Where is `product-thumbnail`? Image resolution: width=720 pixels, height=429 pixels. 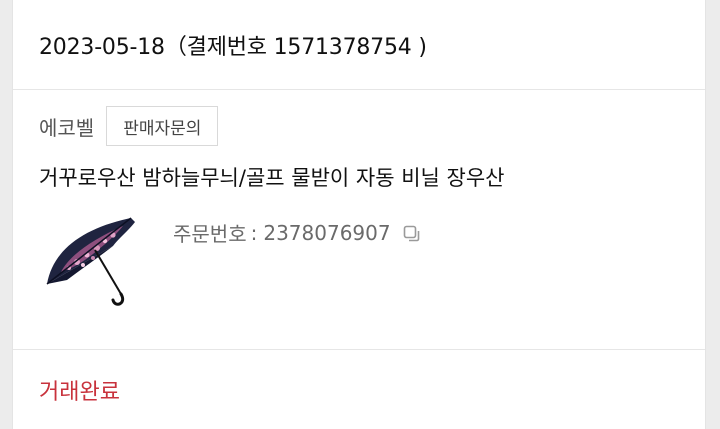 product-thumbnail is located at coordinates (93, 260).